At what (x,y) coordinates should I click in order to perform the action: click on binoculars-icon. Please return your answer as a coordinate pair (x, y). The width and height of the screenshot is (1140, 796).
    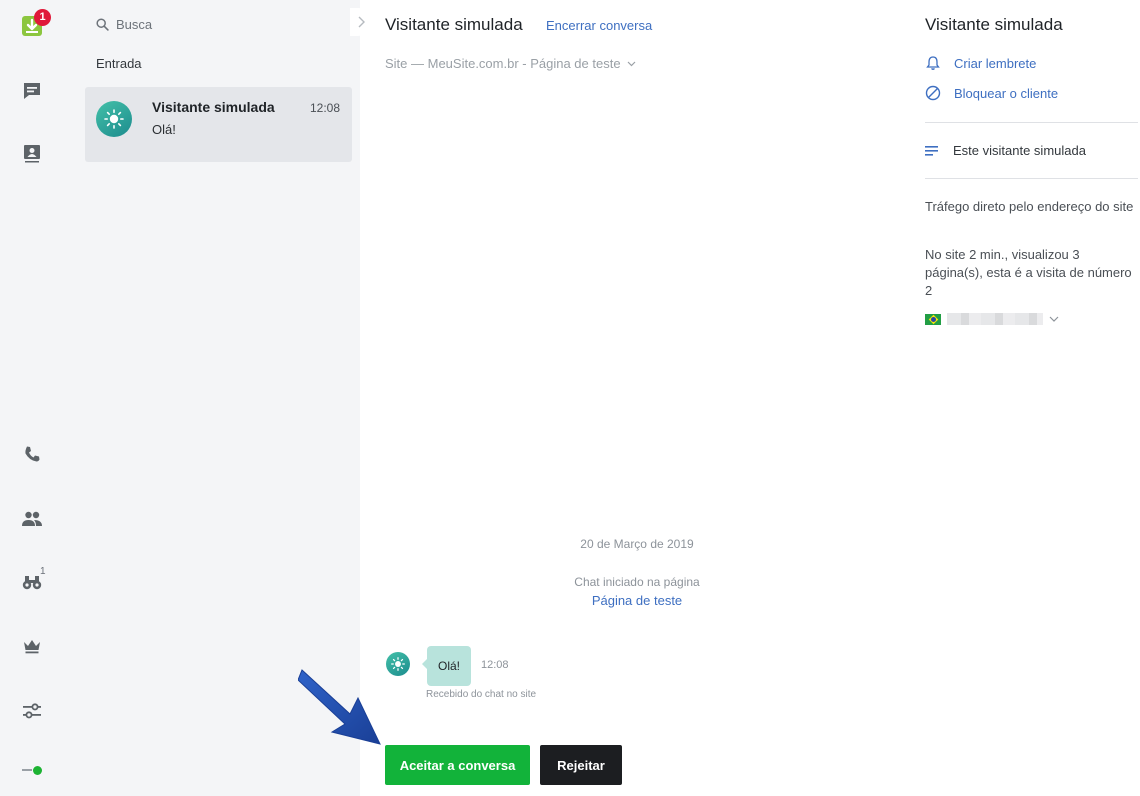
    Looking at the image, I should click on (32, 583).